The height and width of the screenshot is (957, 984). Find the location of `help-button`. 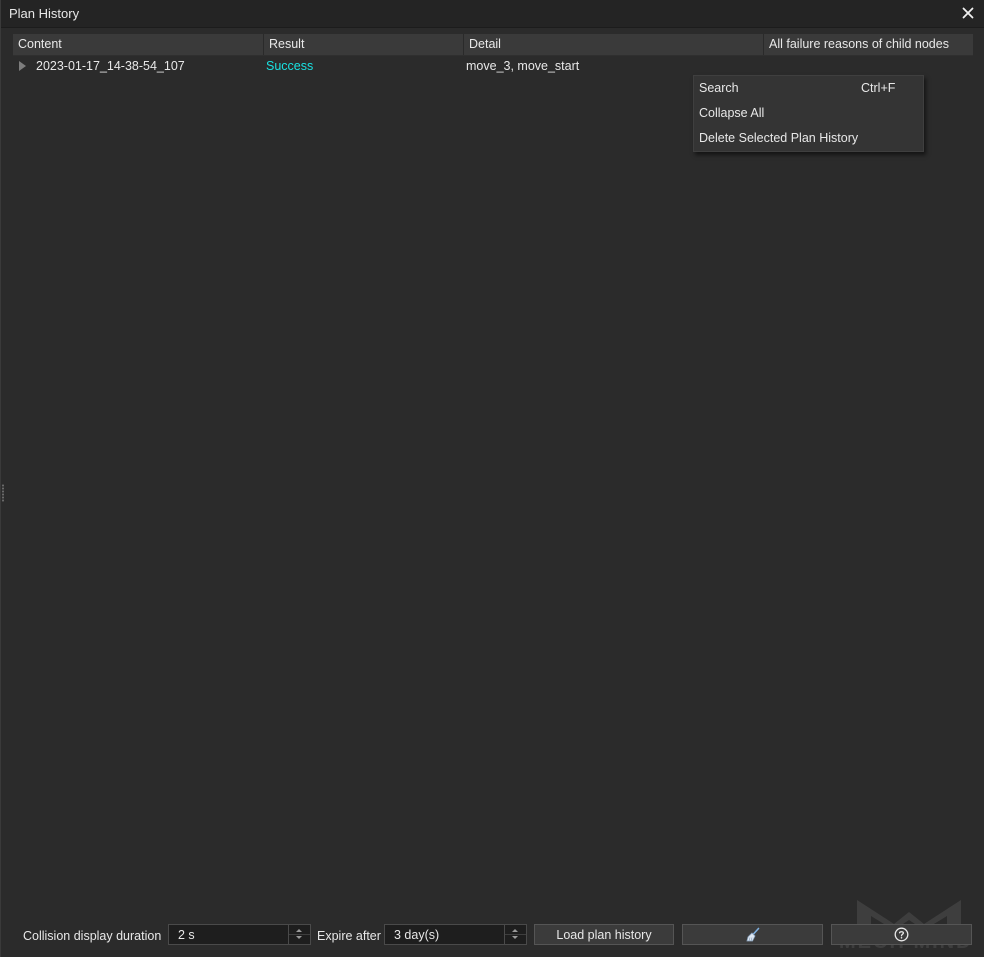

help-button is located at coordinates (901, 934).